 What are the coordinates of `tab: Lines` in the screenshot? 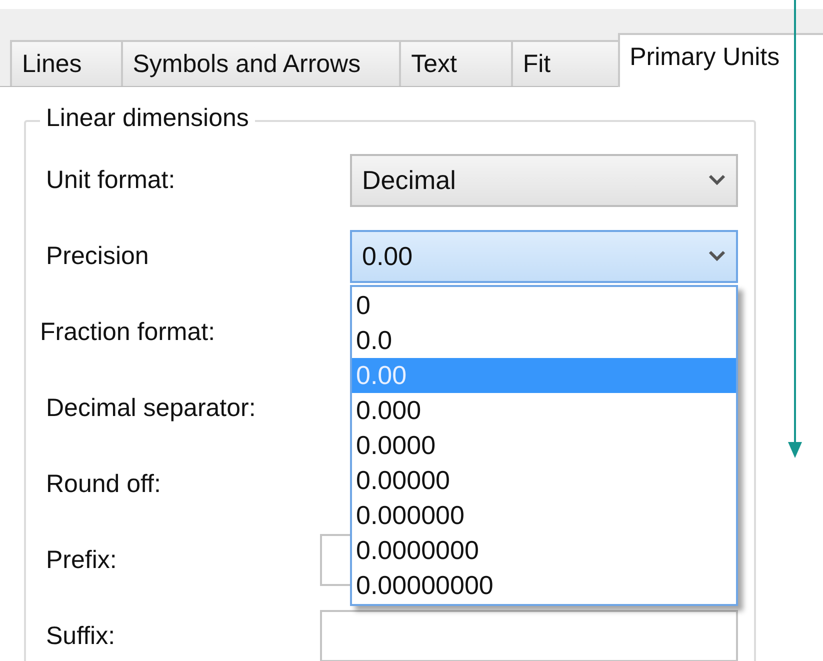 It's located at (66, 63).